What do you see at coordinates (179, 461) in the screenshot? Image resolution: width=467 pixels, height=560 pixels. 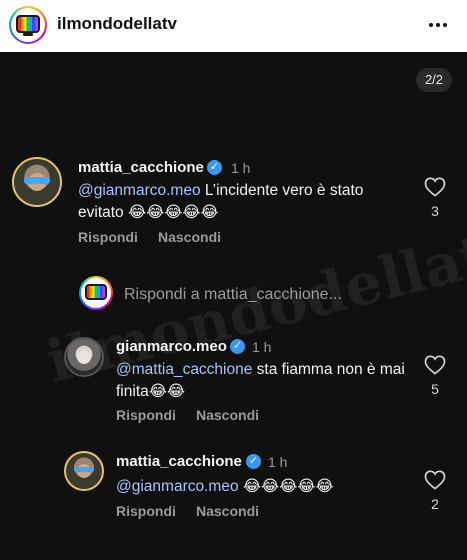 I see `reply-username: mattia_cacchione` at bounding box center [179, 461].